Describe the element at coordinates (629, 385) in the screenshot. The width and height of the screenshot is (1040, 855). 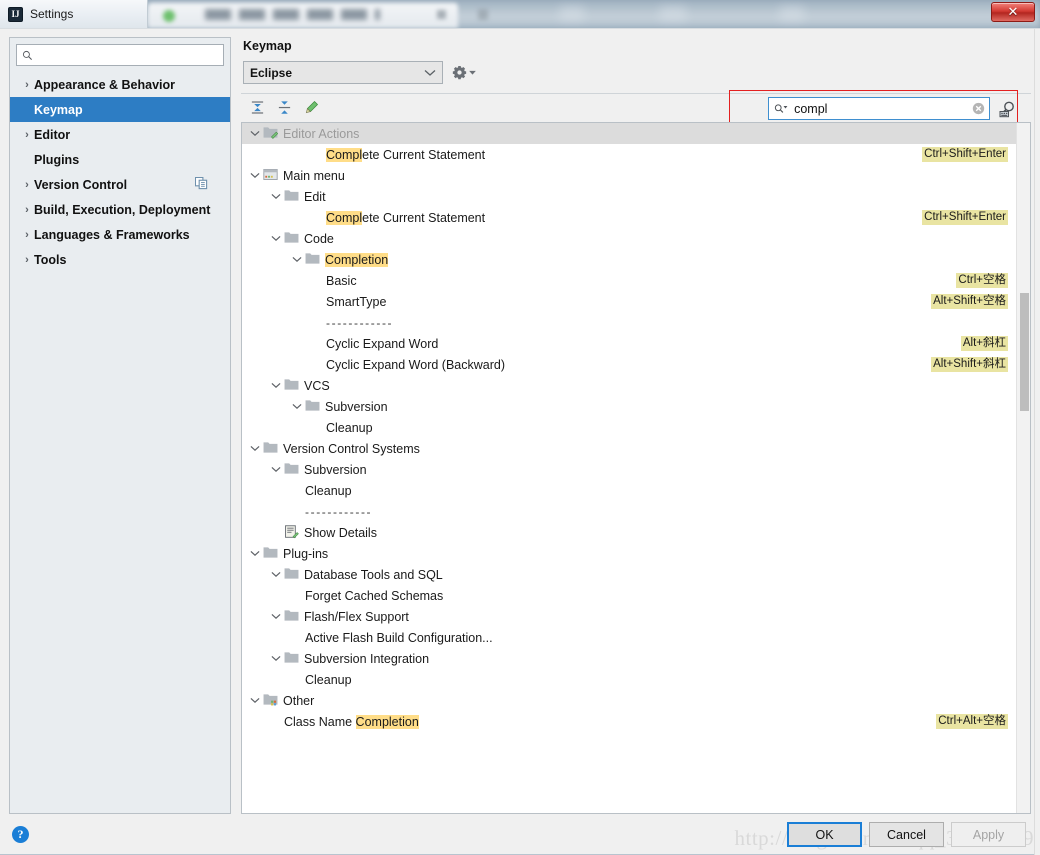
I see `tree-row: VCS` at that location.